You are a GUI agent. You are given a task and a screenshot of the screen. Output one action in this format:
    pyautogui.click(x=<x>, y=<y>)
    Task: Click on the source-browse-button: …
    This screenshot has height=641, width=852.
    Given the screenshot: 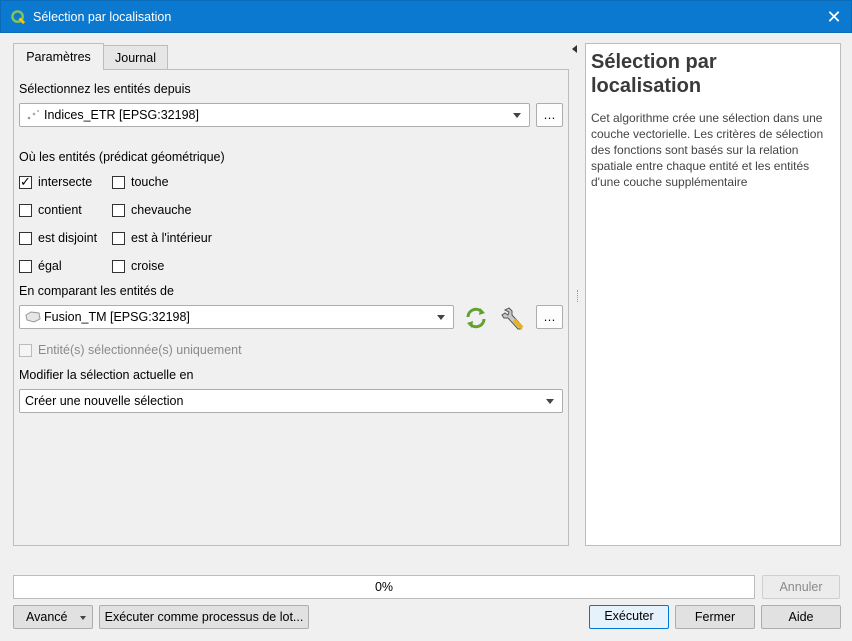 What is the action you would take?
    pyautogui.click(x=549, y=115)
    